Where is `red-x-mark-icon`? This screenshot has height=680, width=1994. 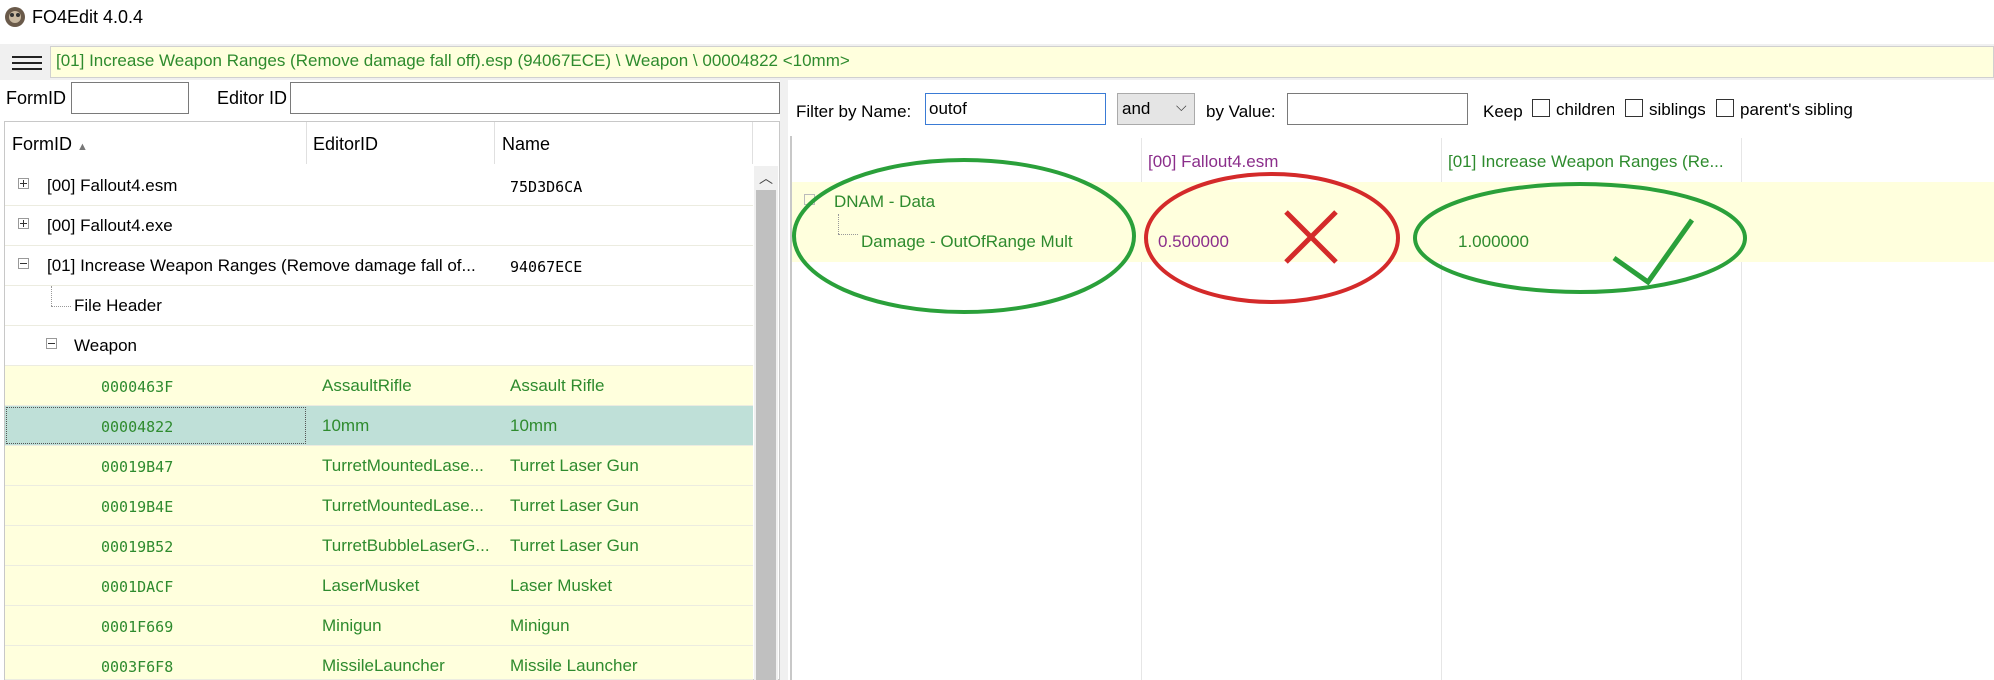 red-x-mark-icon is located at coordinates (1311, 237).